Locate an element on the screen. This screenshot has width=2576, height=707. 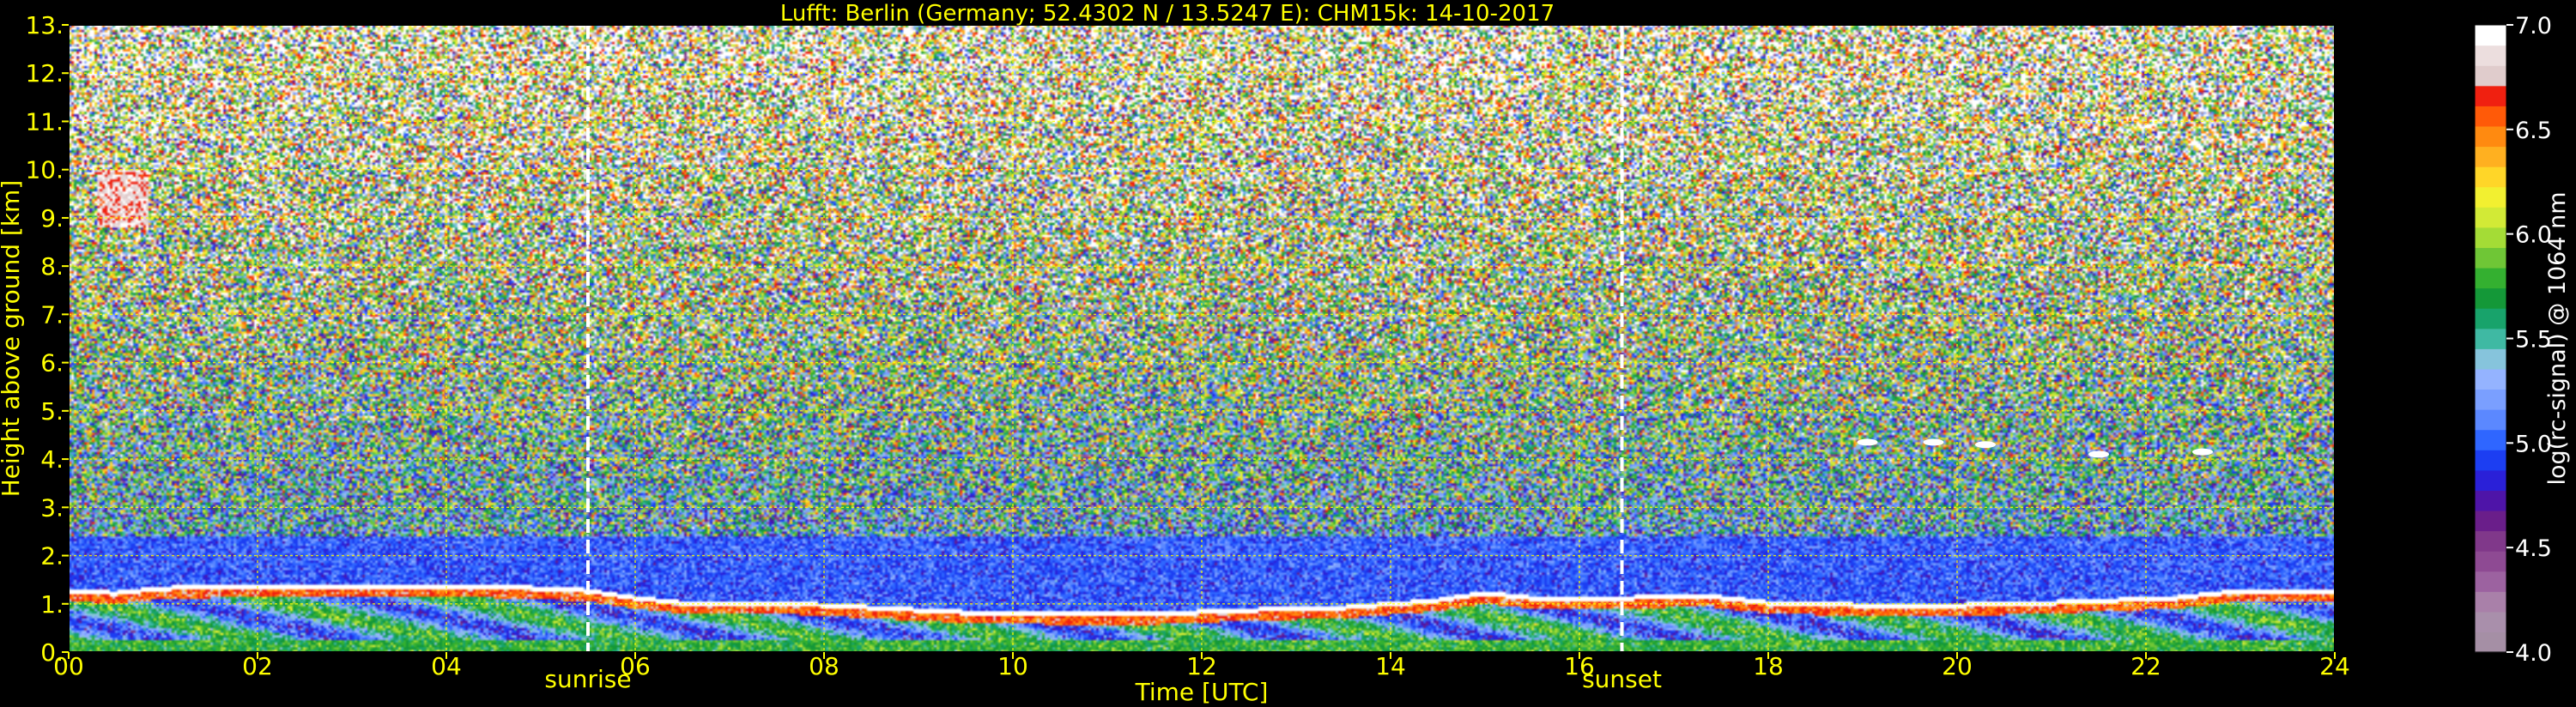
y-tick-label: 10. is located at coordinates (44, 170).